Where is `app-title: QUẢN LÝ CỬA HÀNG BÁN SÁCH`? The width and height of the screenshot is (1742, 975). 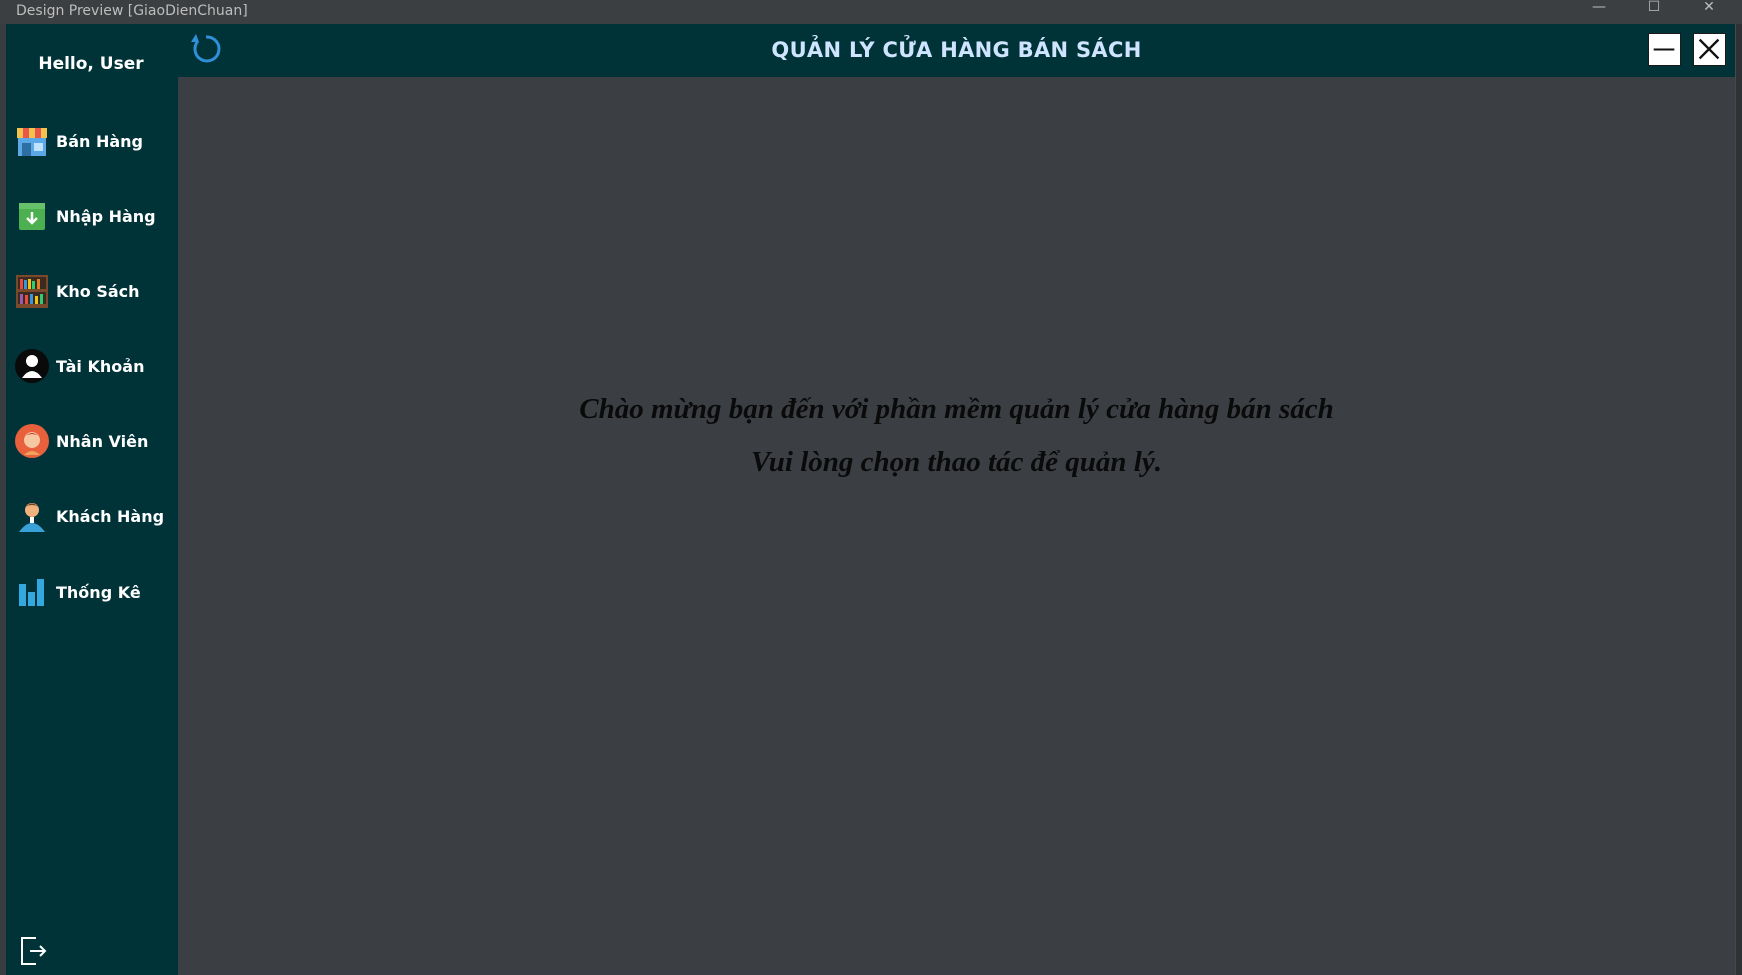
app-title: QUẢN LÝ CỬA HÀNG BÁN SÁCH is located at coordinates (956, 50).